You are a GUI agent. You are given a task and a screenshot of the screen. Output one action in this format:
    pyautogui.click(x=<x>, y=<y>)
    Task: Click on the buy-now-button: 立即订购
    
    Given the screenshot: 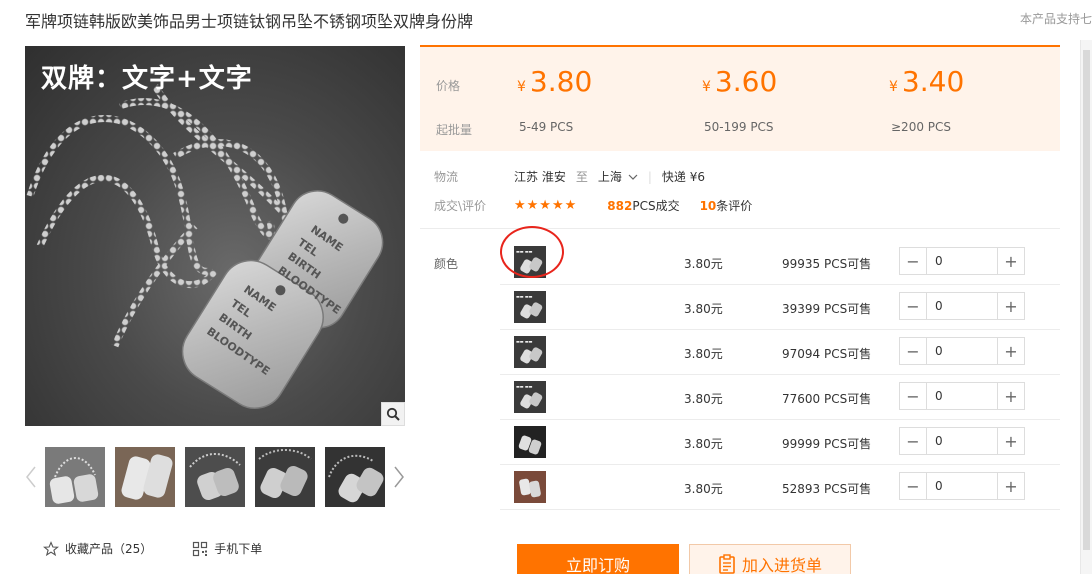 What is the action you would take?
    pyautogui.click(x=598, y=559)
    